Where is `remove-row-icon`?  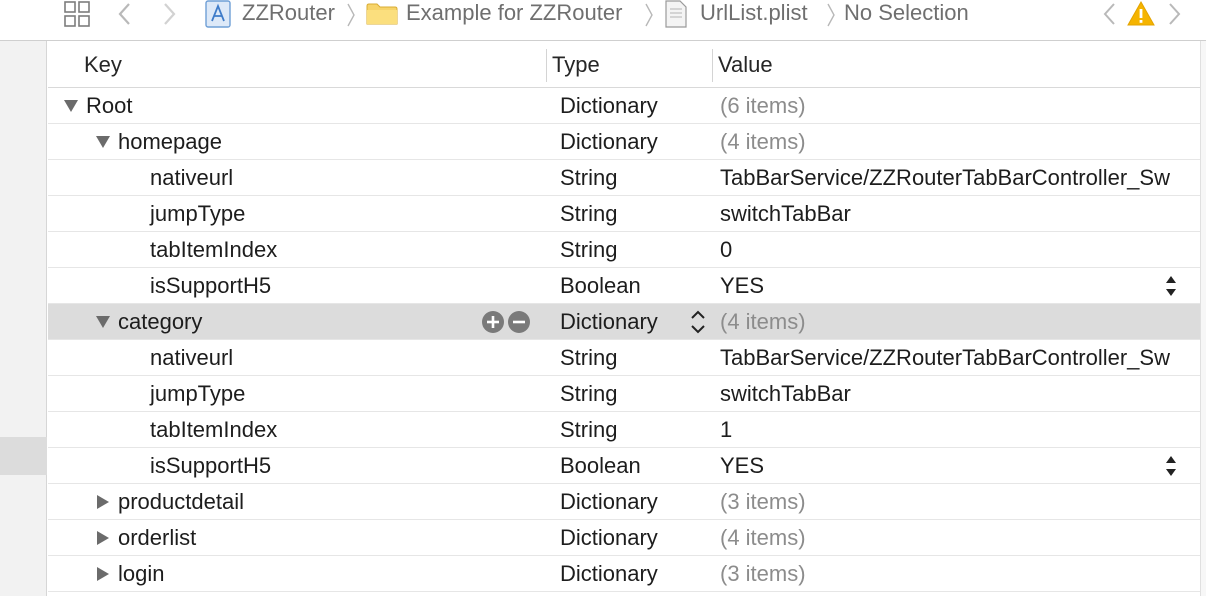 remove-row-icon is located at coordinates (519, 321).